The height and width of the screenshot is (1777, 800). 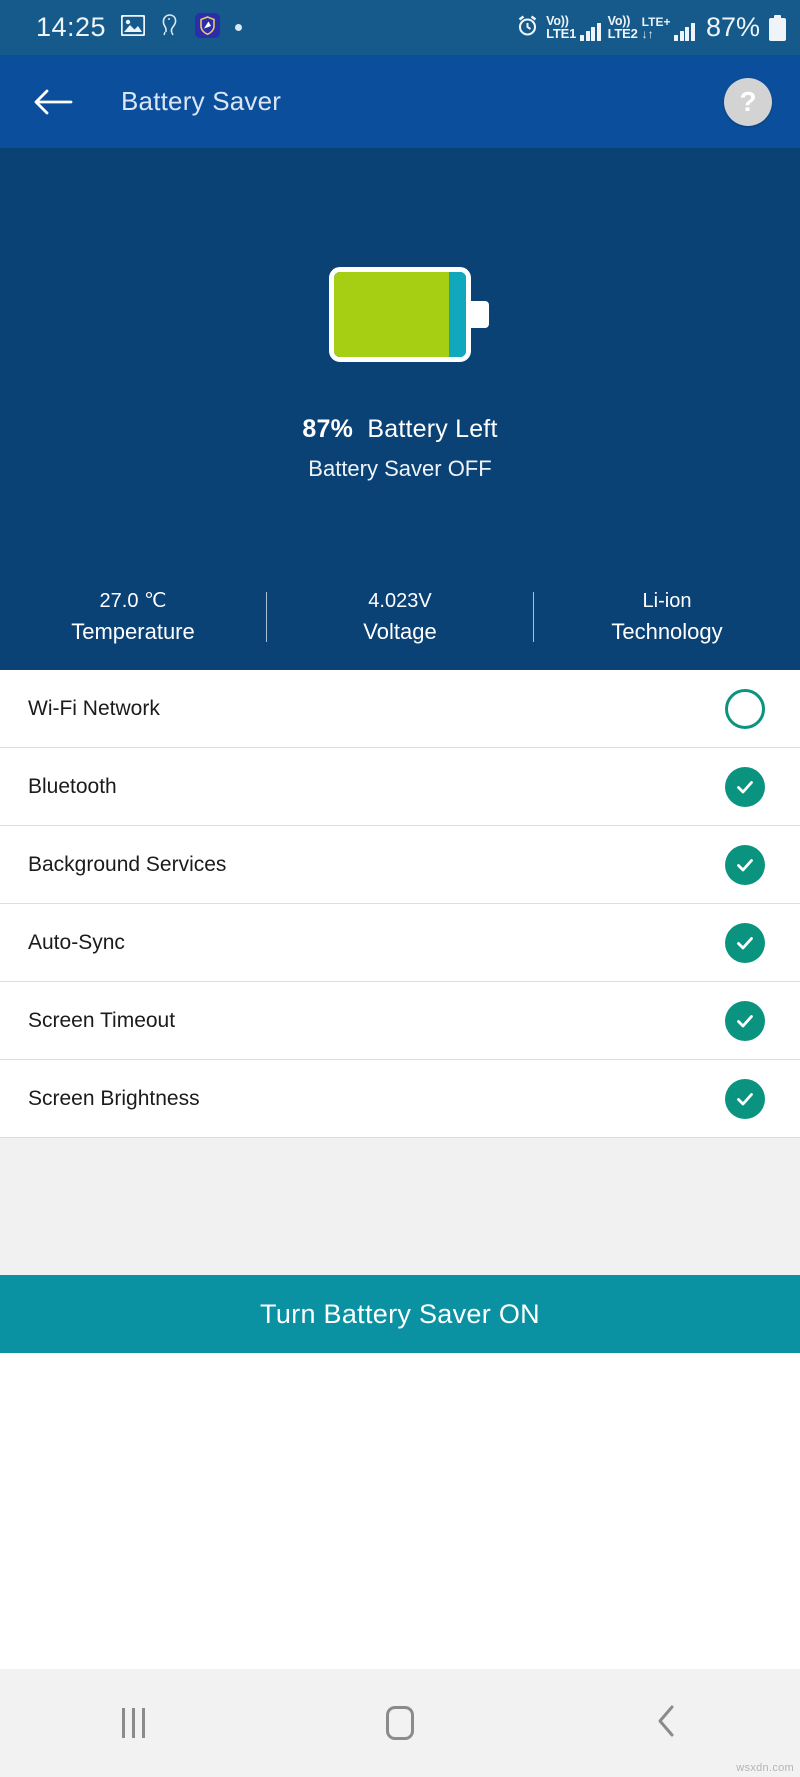 What do you see at coordinates (127, 864) in the screenshot?
I see `option-label: Background Services` at bounding box center [127, 864].